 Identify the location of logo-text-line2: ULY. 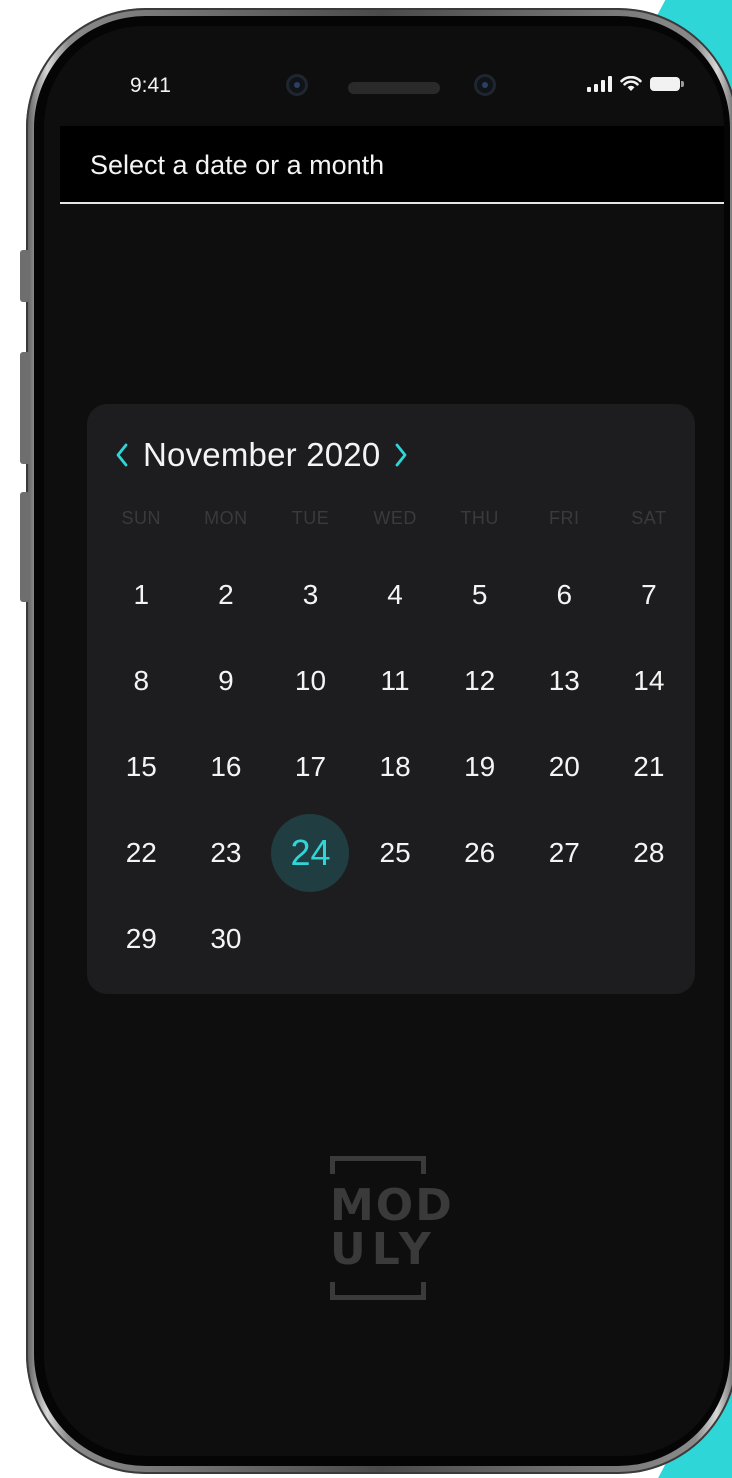
(383, 1249).